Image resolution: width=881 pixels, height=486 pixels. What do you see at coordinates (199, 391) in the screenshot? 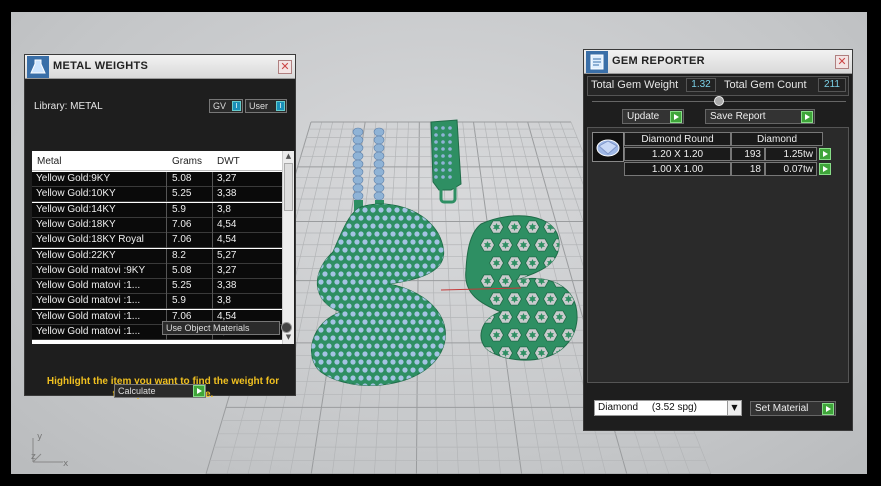
I see `calculate-go-button` at bounding box center [199, 391].